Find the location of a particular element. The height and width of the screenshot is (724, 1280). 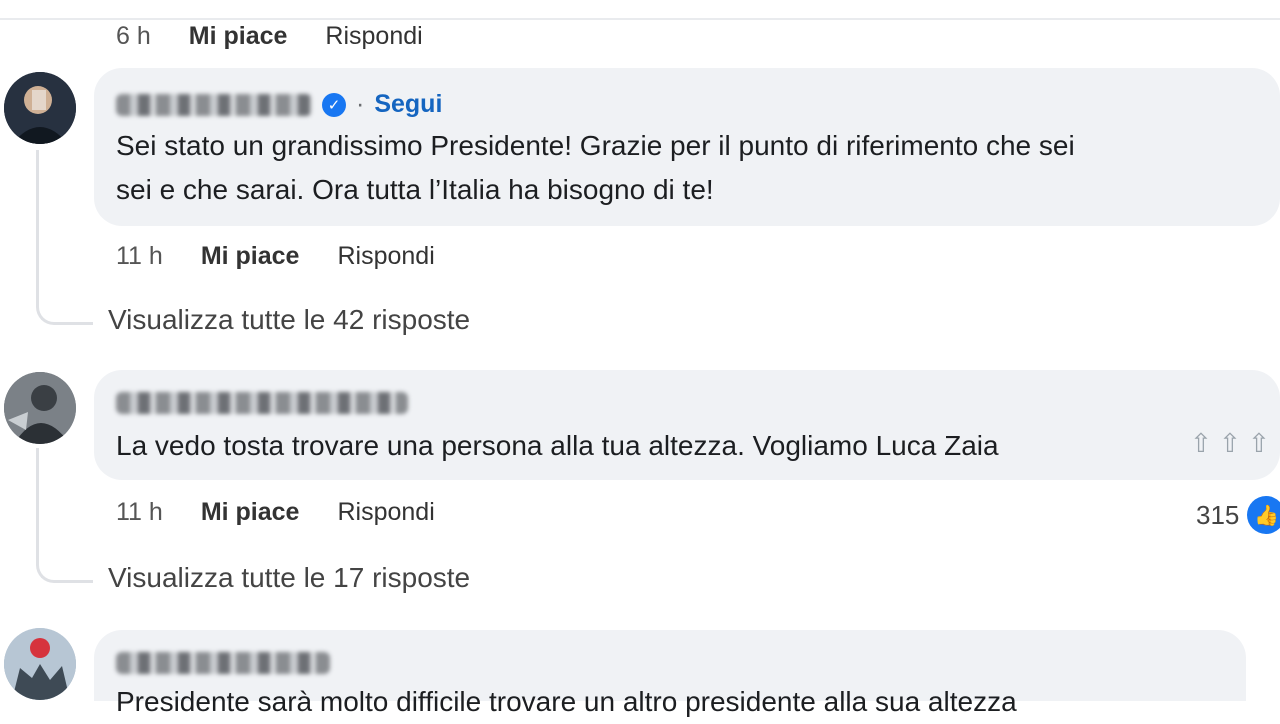

like-icon: 👍 is located at coordinates (1263, 515).